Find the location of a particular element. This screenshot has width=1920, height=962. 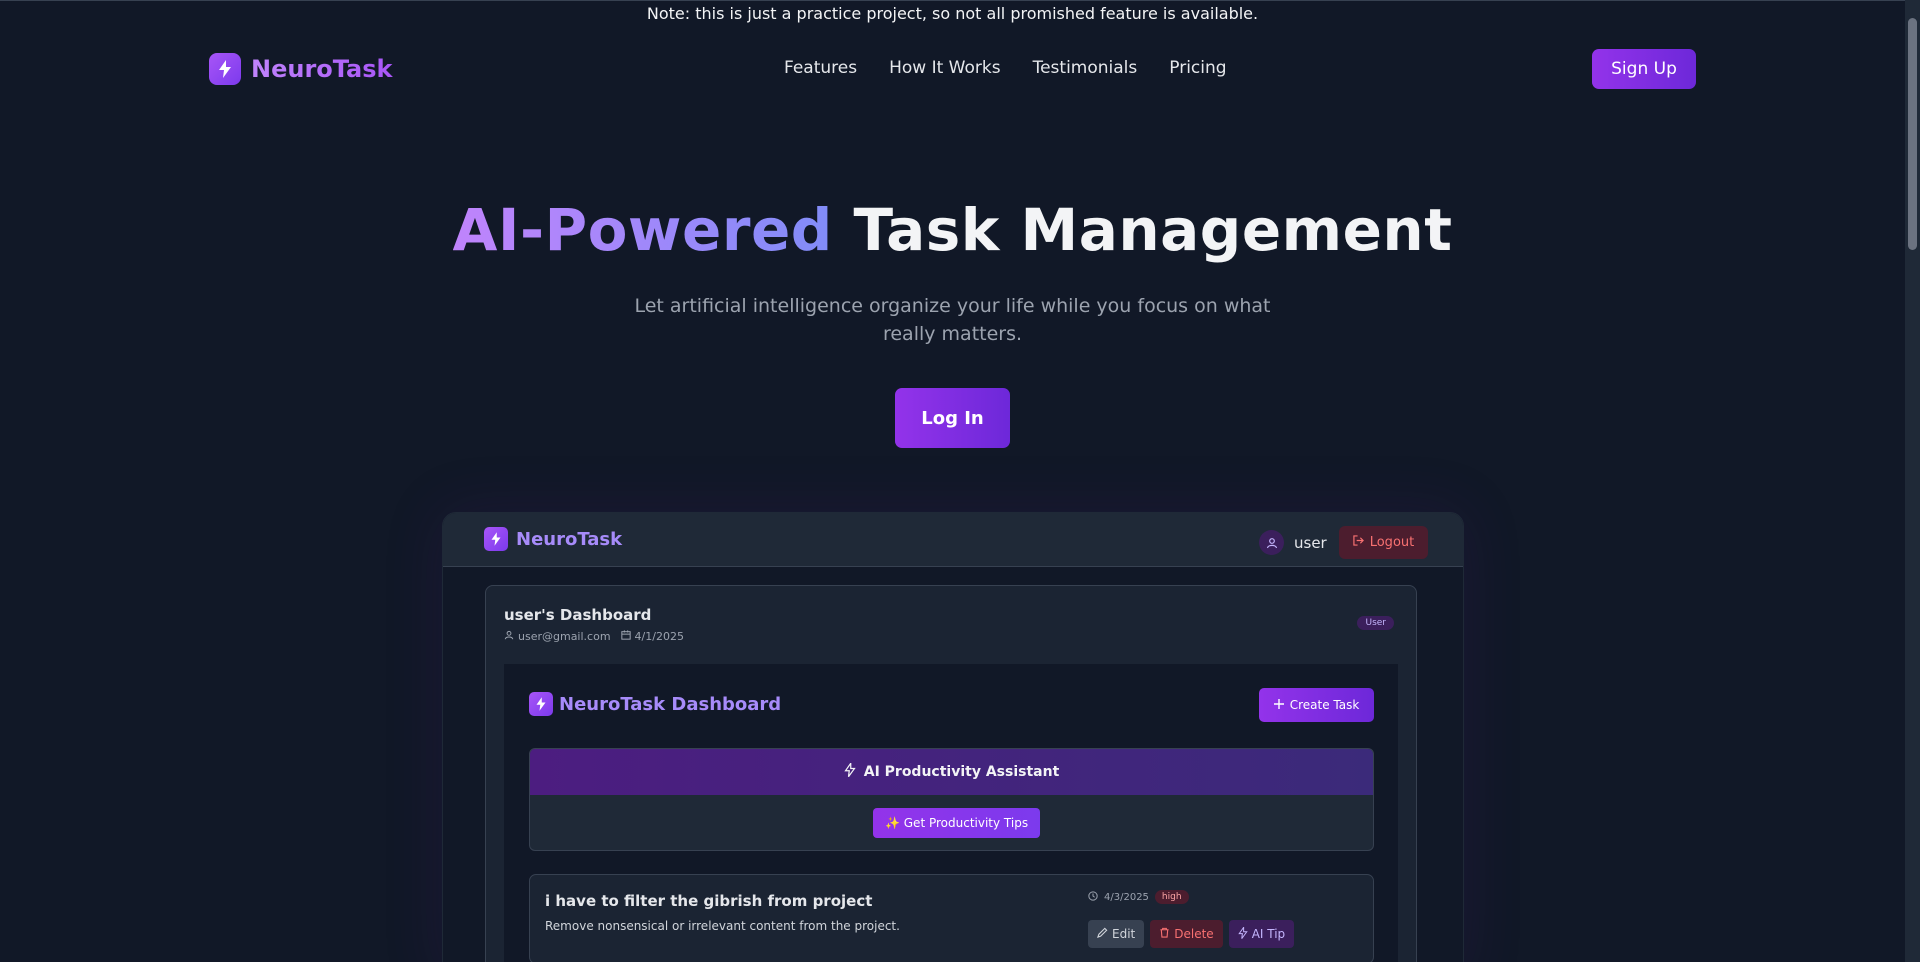

dashboard-meta: user@gmail.com 4/1/2025 is located at coordinates (594, 636).